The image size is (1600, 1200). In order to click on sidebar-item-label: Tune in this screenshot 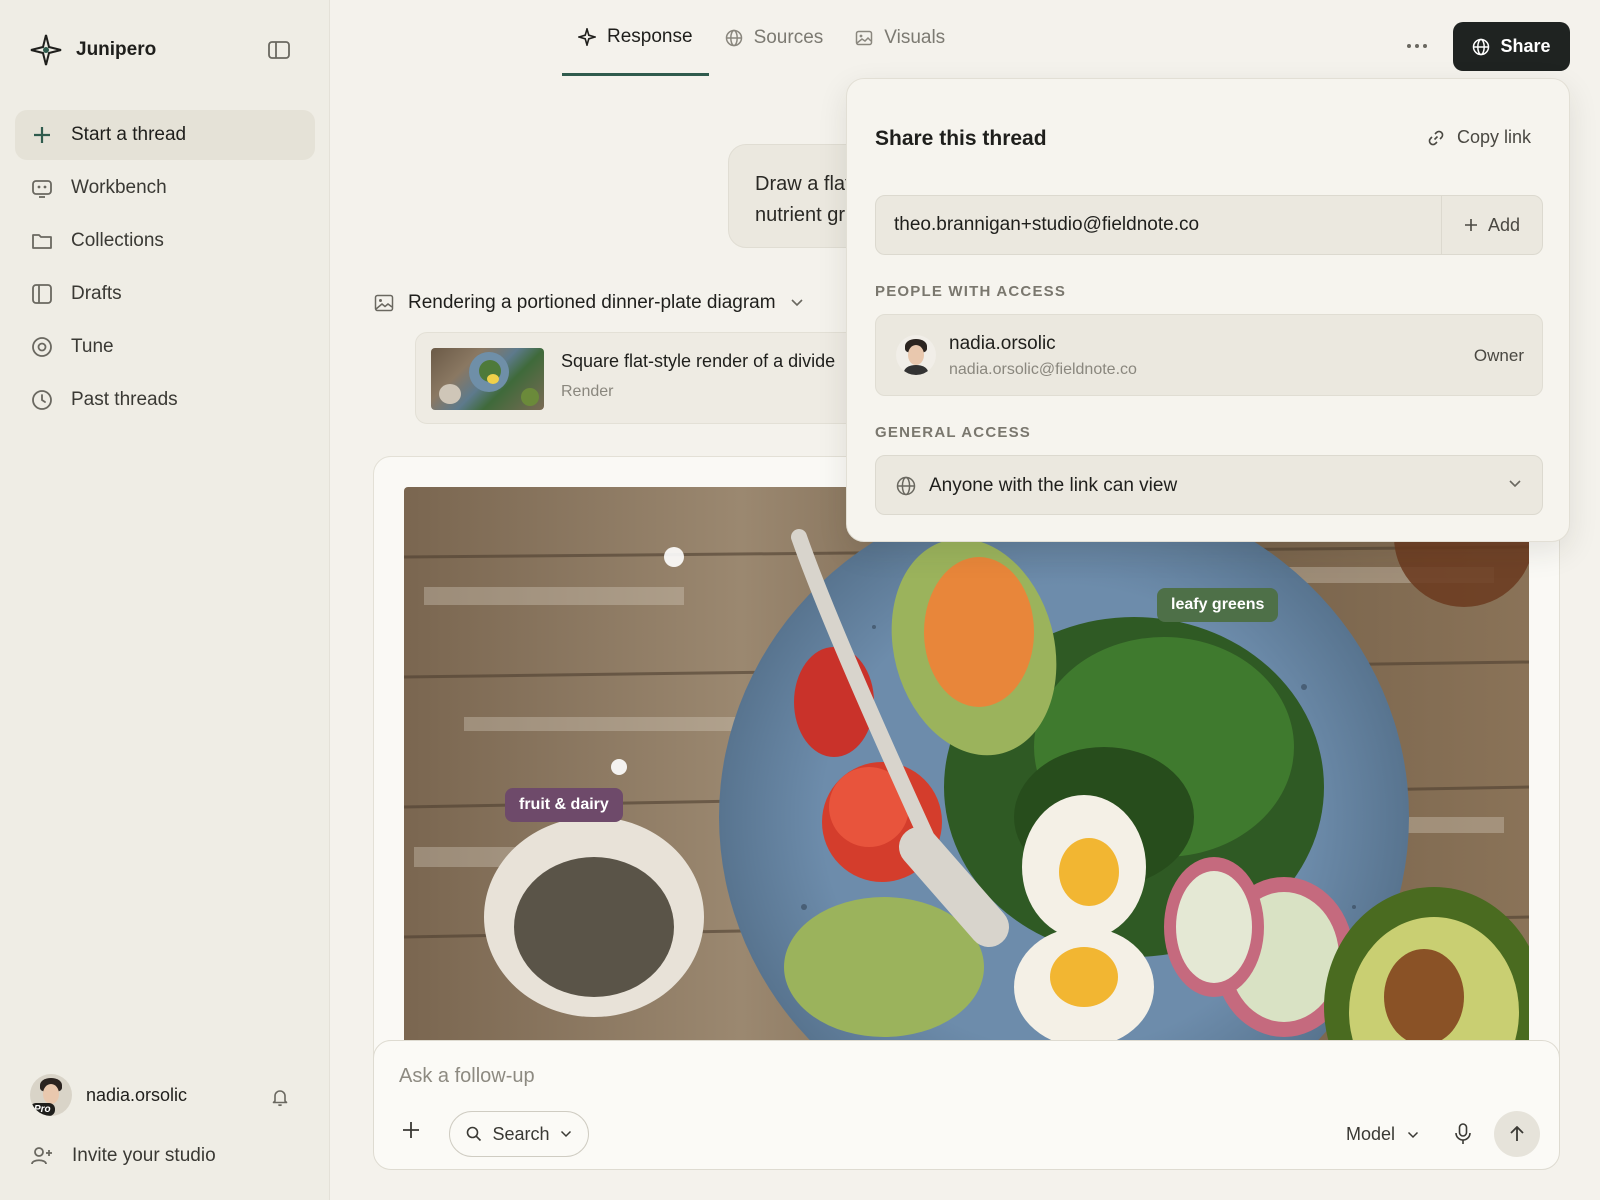, I will do `click(92, 346)`.